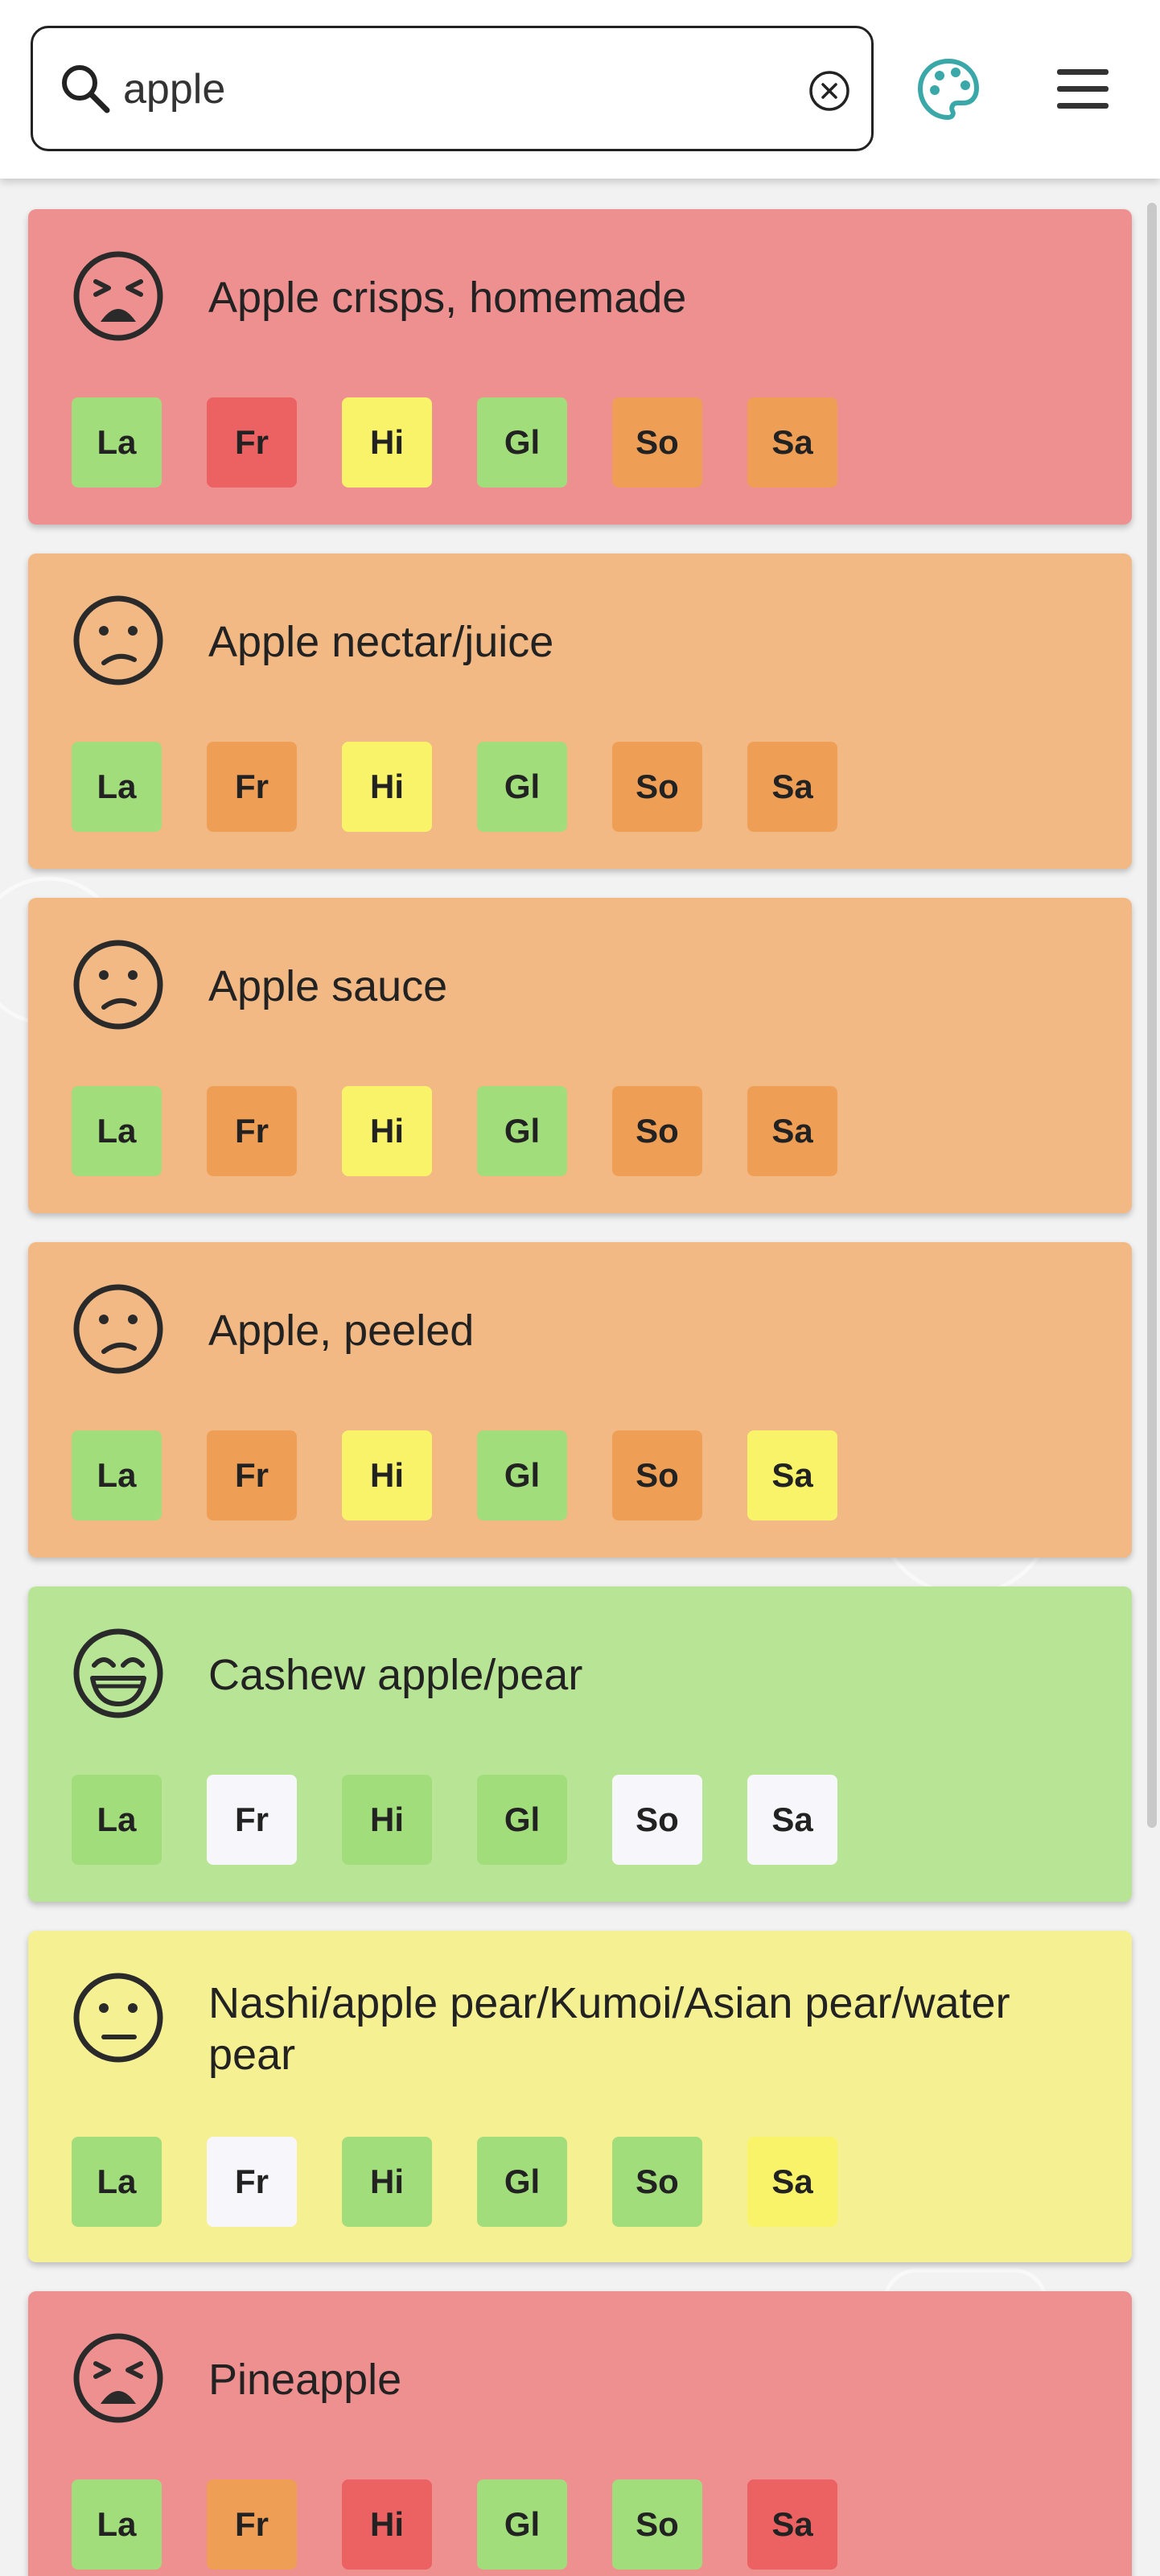 Image resolution: width=1160 pixels, height=2576 pixels. Describe the element at coordinates (395, 1675) in the screenshot. I see `food-name: Cashew apple/pear` at that location.